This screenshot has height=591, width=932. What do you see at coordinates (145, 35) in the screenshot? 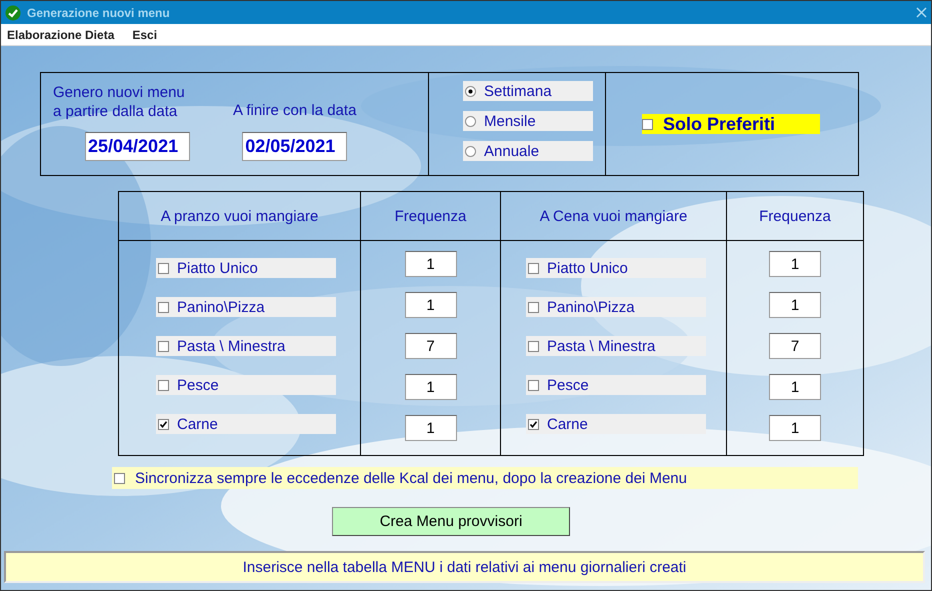
I see `menu-item: Esci` at bounding box center [145, 35].